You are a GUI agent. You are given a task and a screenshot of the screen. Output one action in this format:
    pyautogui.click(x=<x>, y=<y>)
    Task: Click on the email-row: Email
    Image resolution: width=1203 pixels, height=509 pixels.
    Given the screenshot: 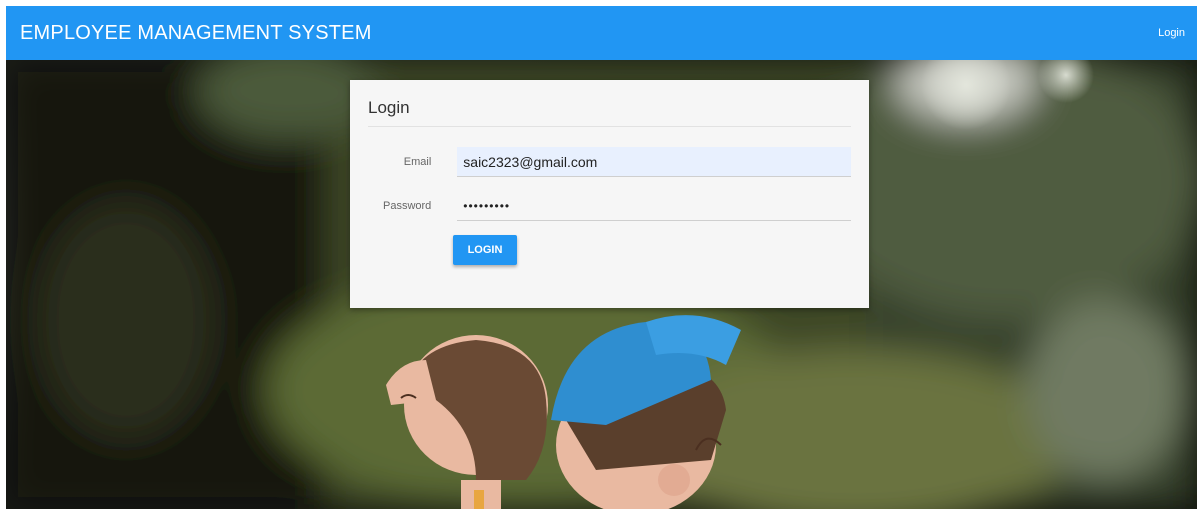 What is the action you would take?
    pyautogui.click(x=609, y=162)
    